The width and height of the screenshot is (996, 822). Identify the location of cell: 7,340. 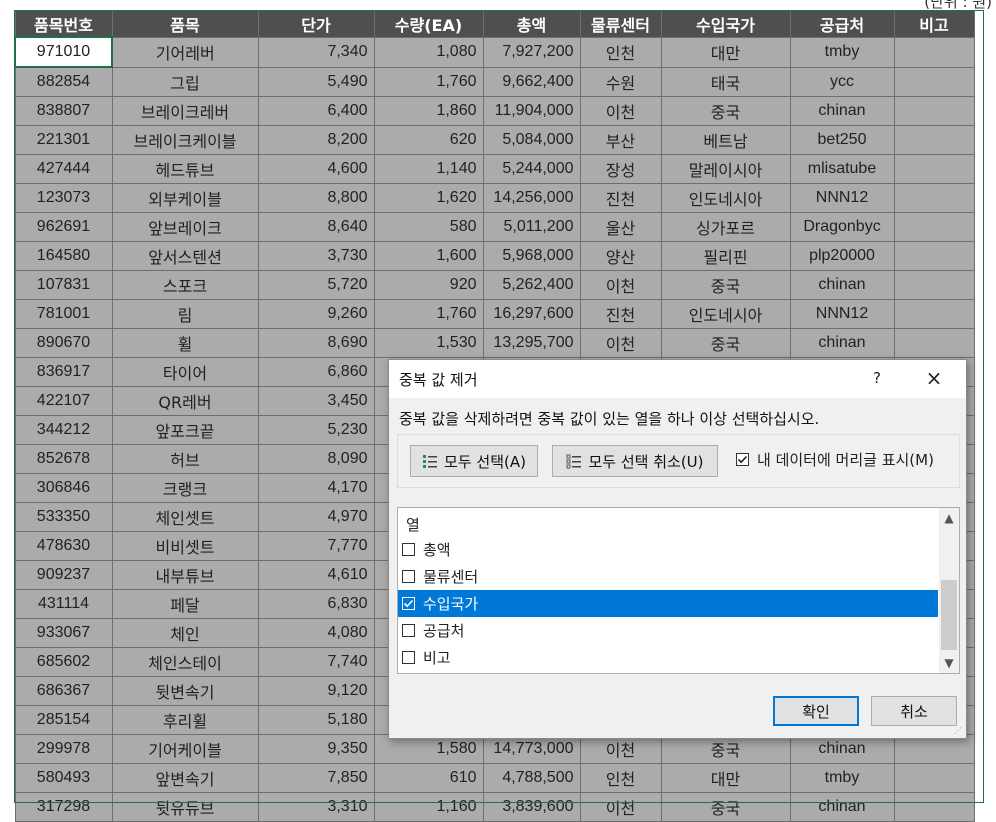
(316, 52).